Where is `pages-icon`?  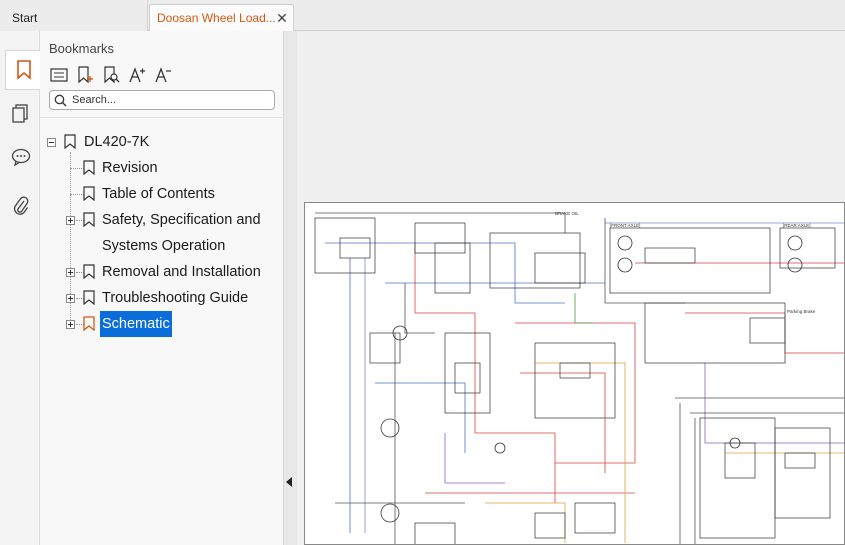 pages-icon is located at coordinates (21, 114).